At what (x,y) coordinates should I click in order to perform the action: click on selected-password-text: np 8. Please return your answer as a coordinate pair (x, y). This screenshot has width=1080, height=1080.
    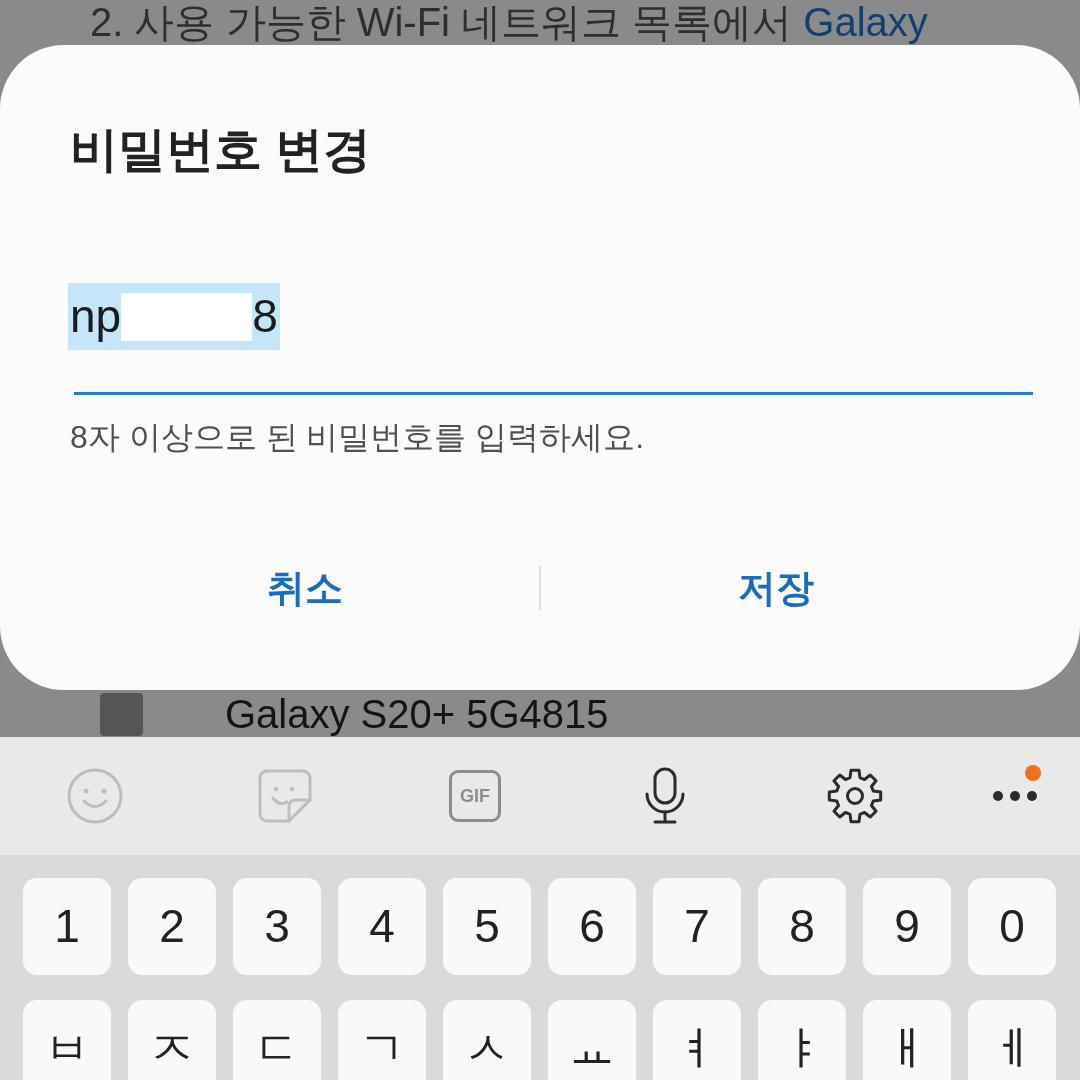
    Looking at the image, I should click on (174, 316).